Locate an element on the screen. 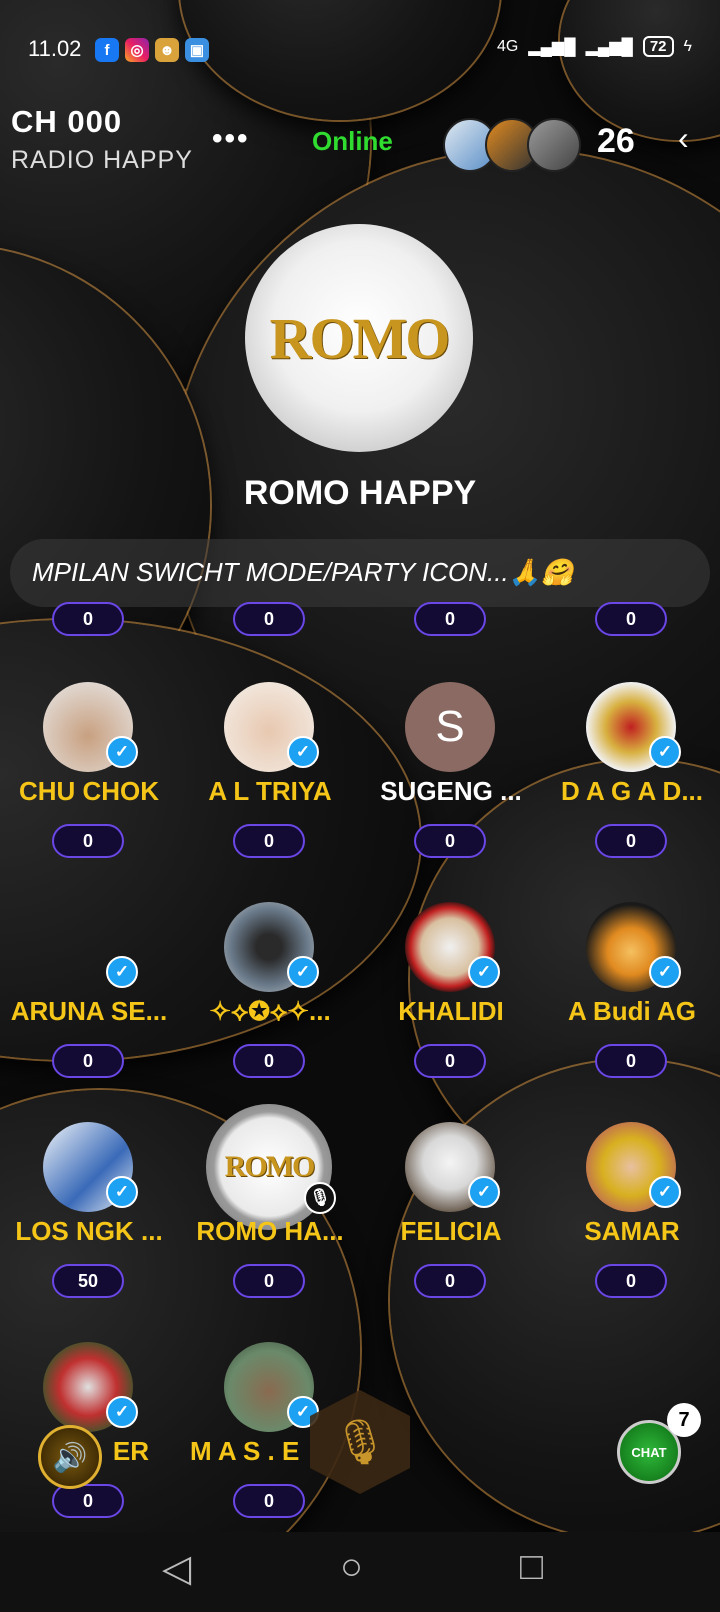  announcement-marquee: MPILAN SWICHT MODE/PARTY ICON...🙏🤗 is located at coordinates (360, 573).